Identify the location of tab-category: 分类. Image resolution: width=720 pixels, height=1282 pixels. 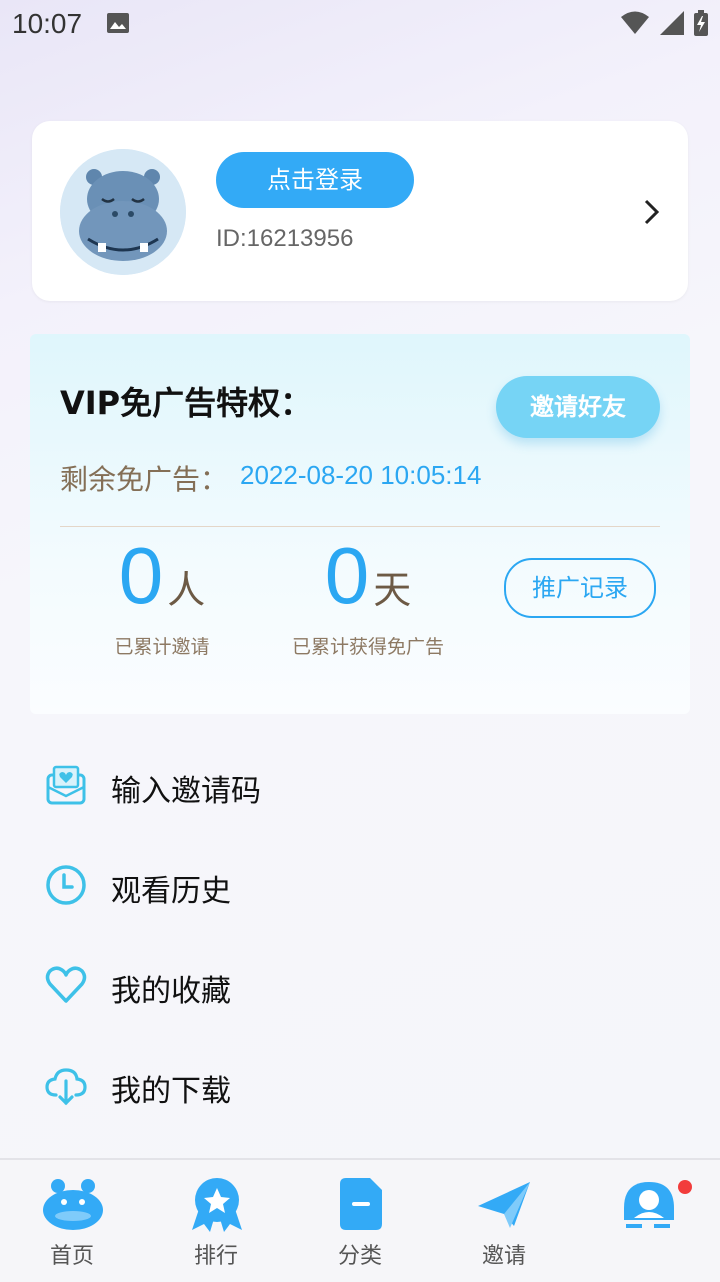
(360, 1221).